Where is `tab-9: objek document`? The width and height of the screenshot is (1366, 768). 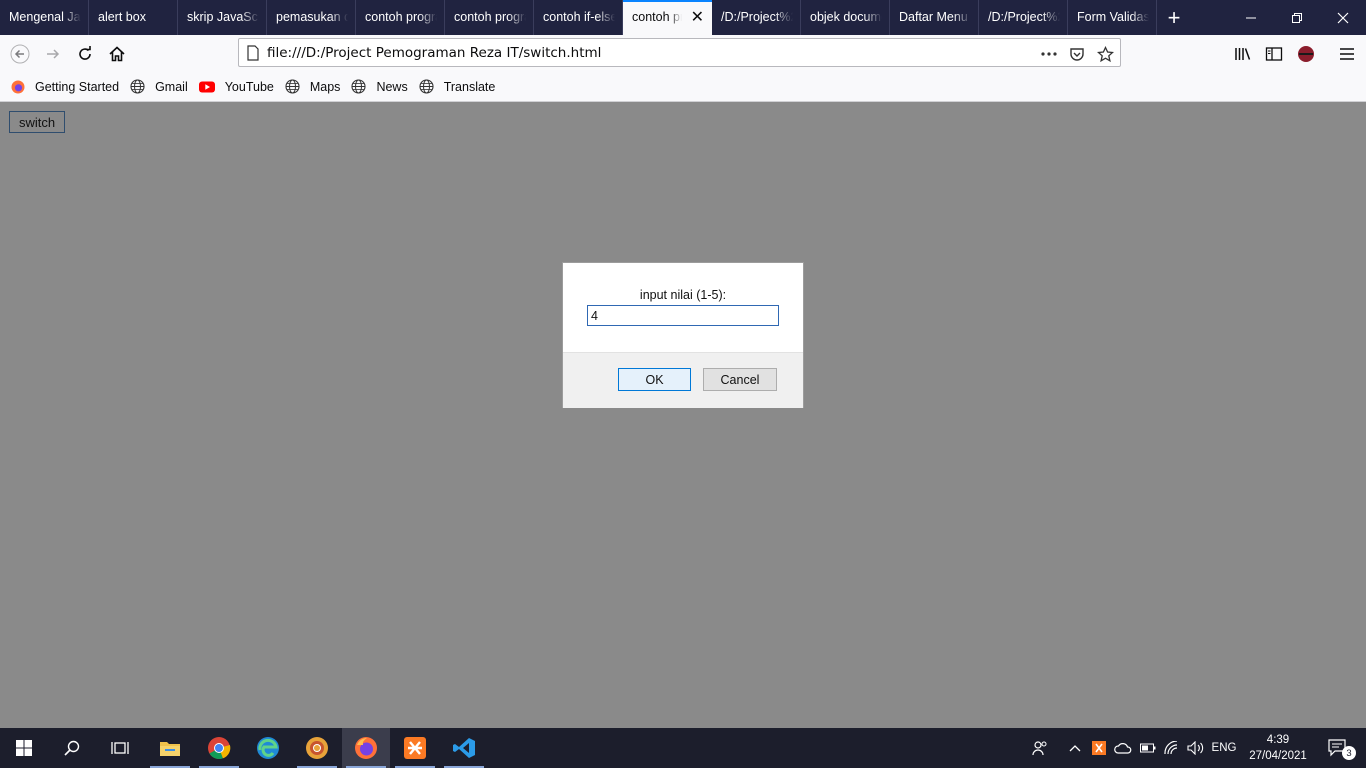
tab-9: objek document is located at coordinates (845, 17).